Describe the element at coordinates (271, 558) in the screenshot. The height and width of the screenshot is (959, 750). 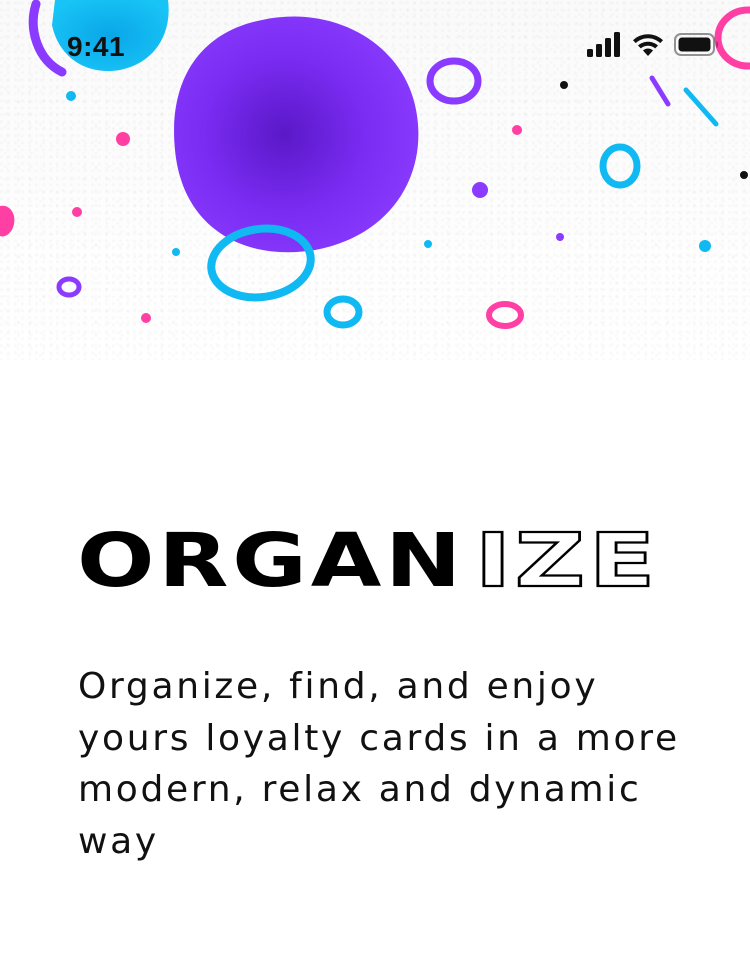
I see `title-solid: ORGAN` at that location.